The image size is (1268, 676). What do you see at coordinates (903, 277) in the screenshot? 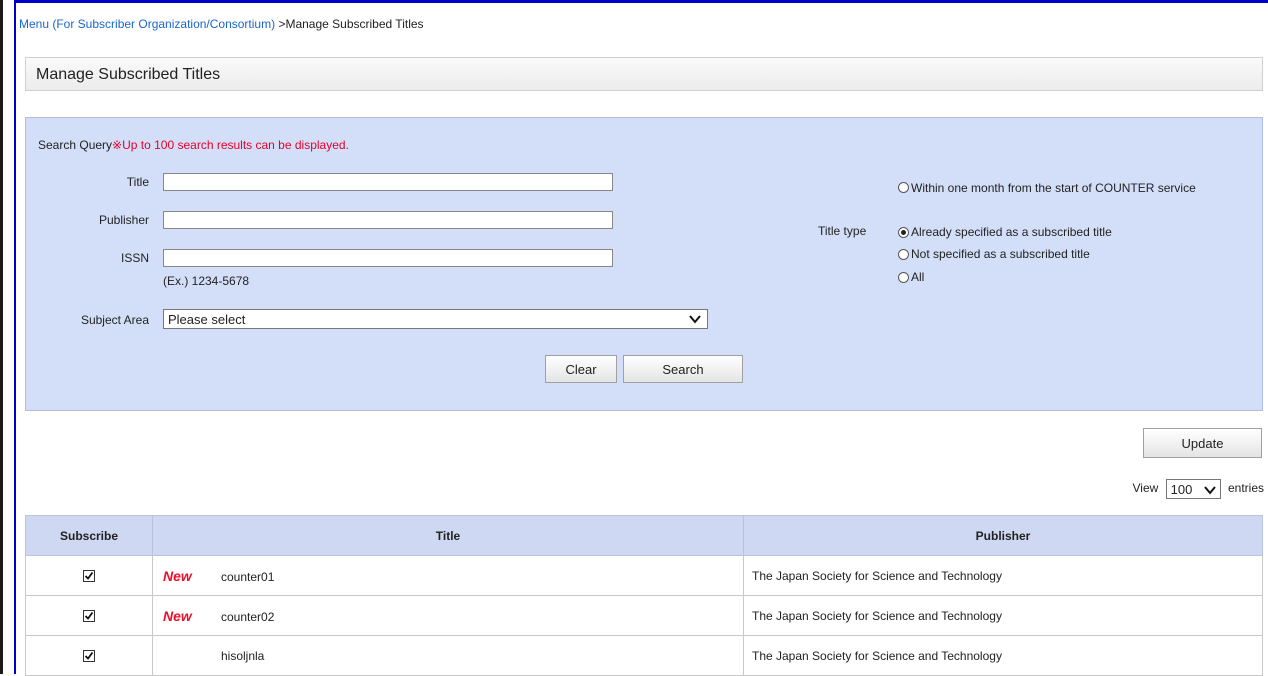
I see `radio-all` at bounding box center [903, 277].